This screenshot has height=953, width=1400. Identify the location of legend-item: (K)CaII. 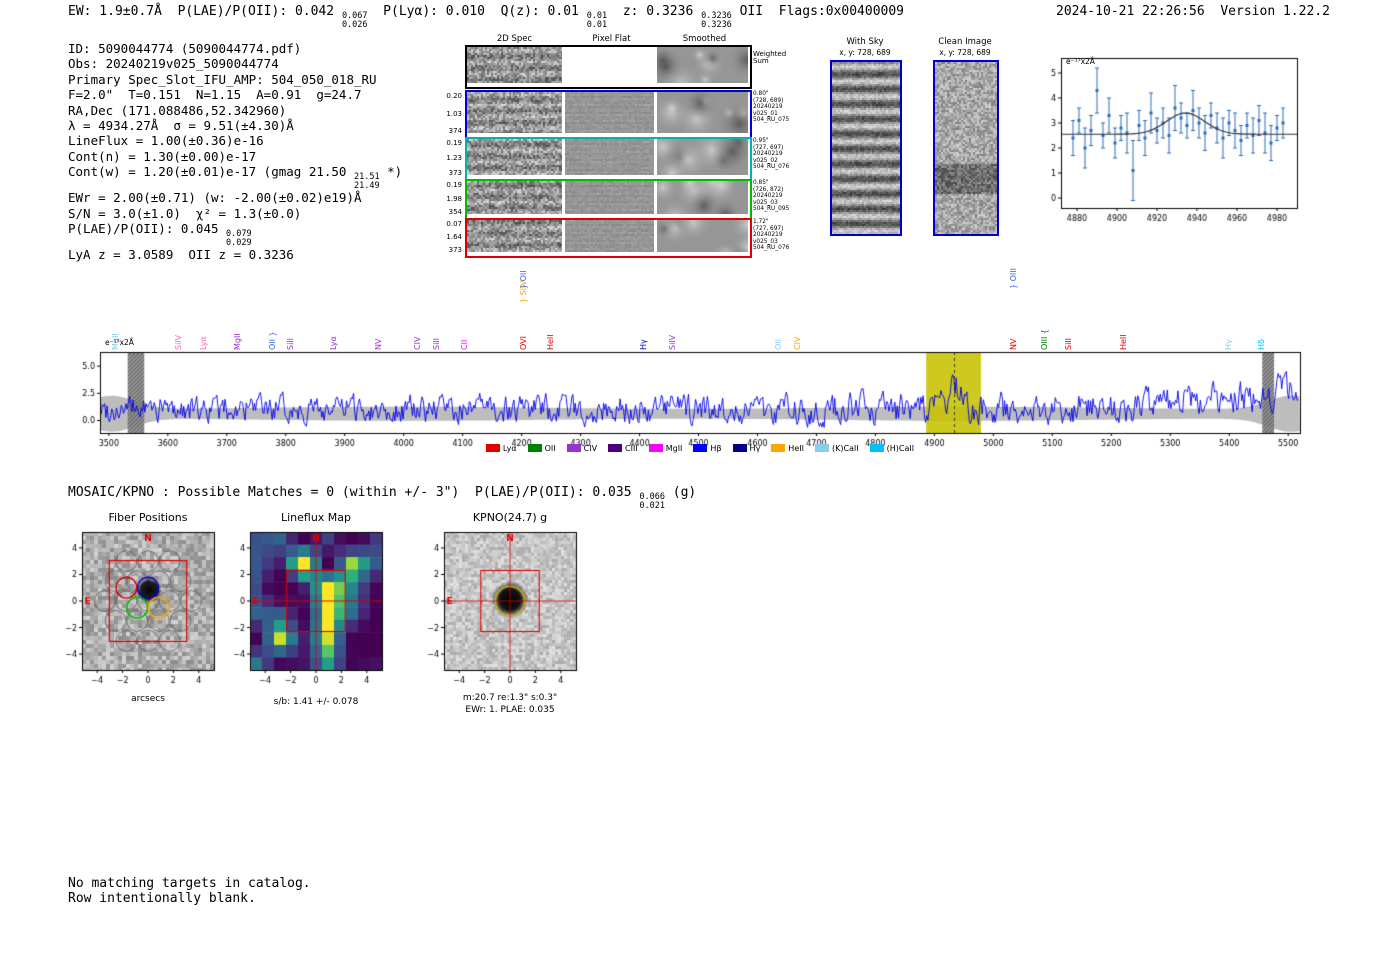
(836, 448).